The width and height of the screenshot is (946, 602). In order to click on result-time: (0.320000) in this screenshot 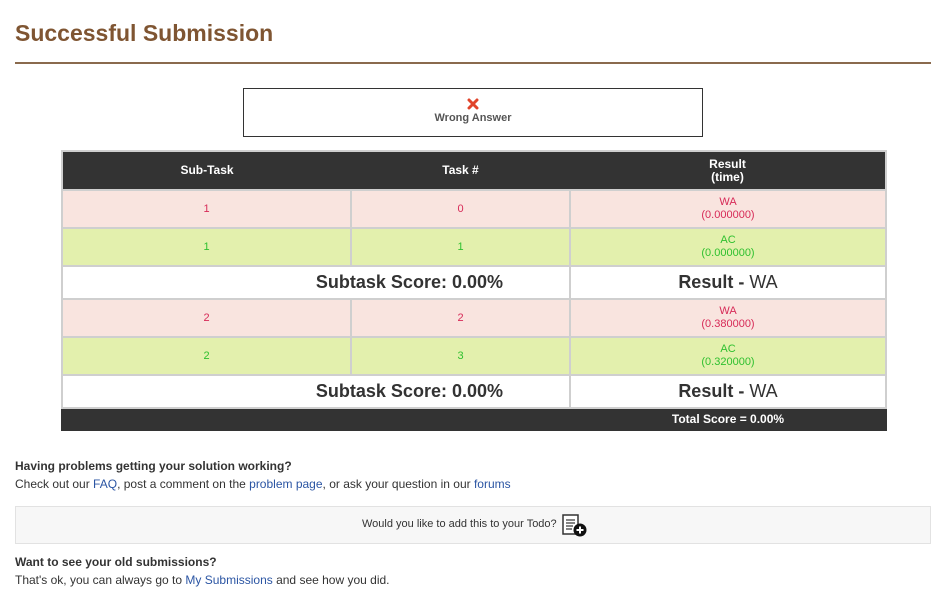, I will do `click(728, 362)`.